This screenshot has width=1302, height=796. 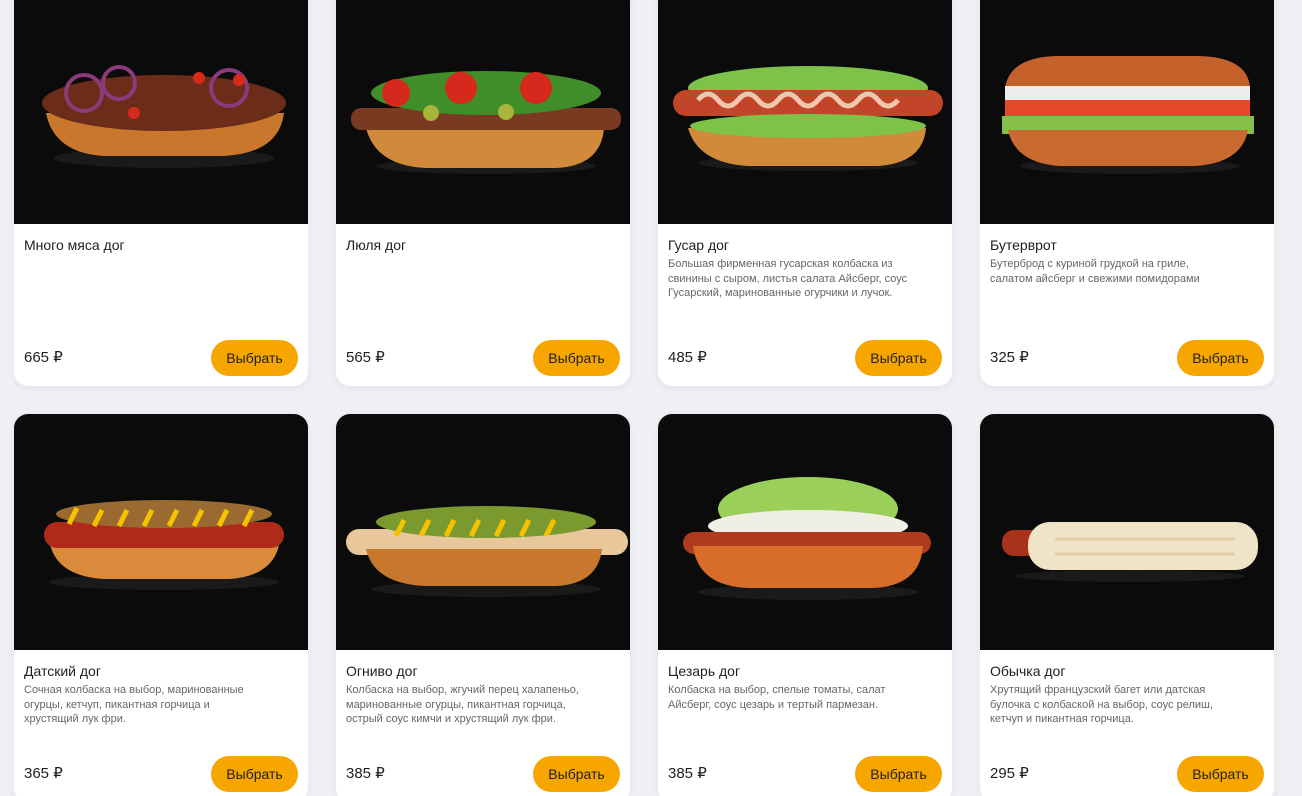 I want to click on product-price: 565 ₽, so click(x=365, y=357).